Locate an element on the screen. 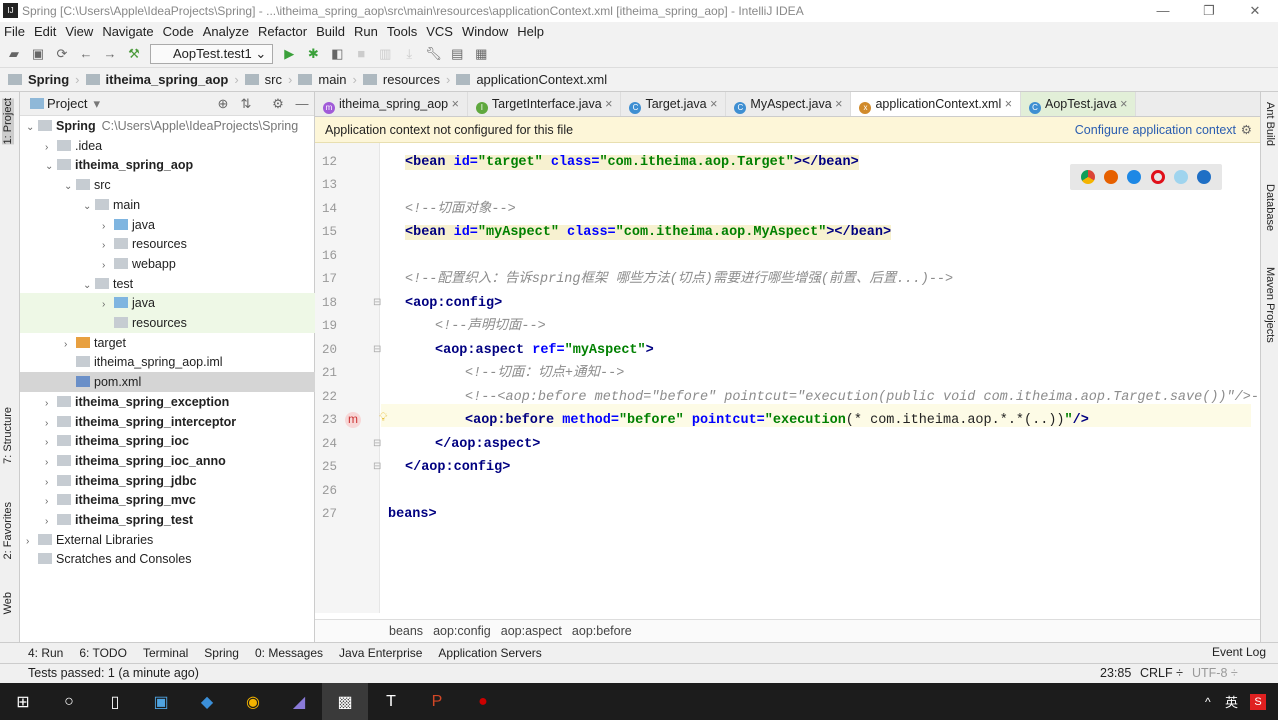 The image size is (1278, 720). editor-tab: x applicationContext.xml × is located at coordinates (936, 104).